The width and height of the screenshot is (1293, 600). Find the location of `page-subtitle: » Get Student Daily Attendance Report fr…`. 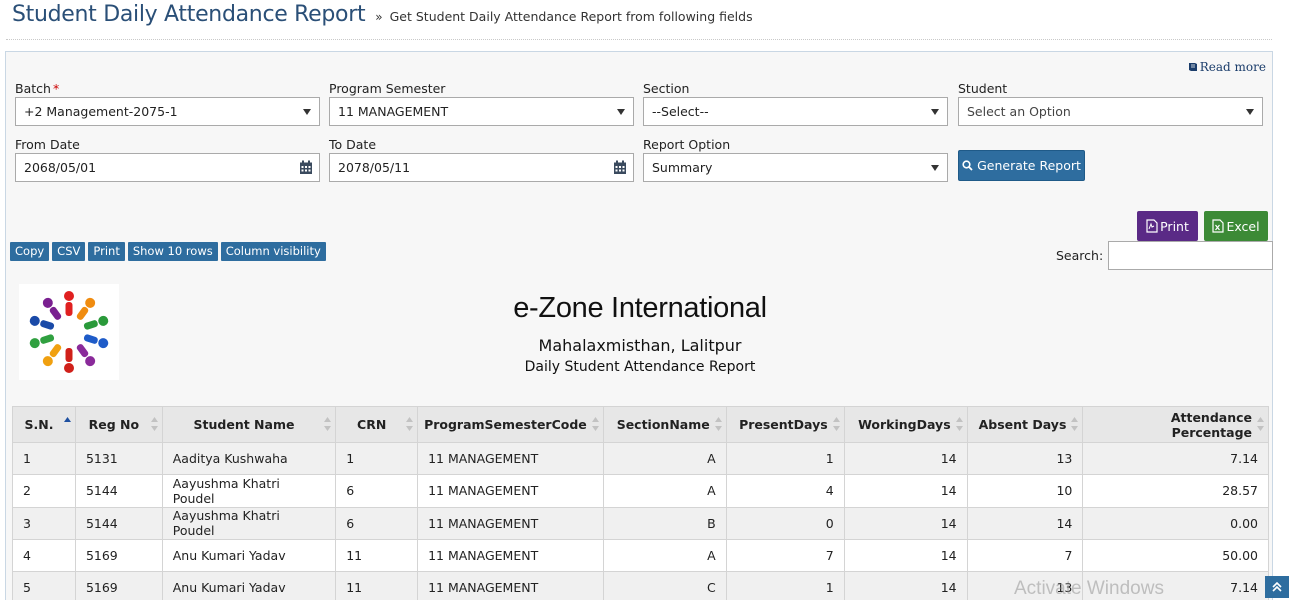

page-subtitle: » Get Student Daily Attendance Report fr… is located at coordinates (563, 16).